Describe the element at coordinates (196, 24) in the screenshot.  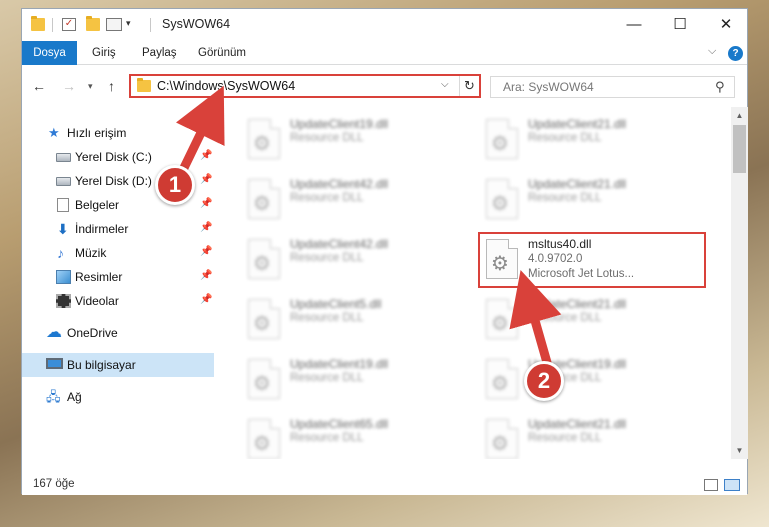
I see `window-title: SysWOW64` at that location.